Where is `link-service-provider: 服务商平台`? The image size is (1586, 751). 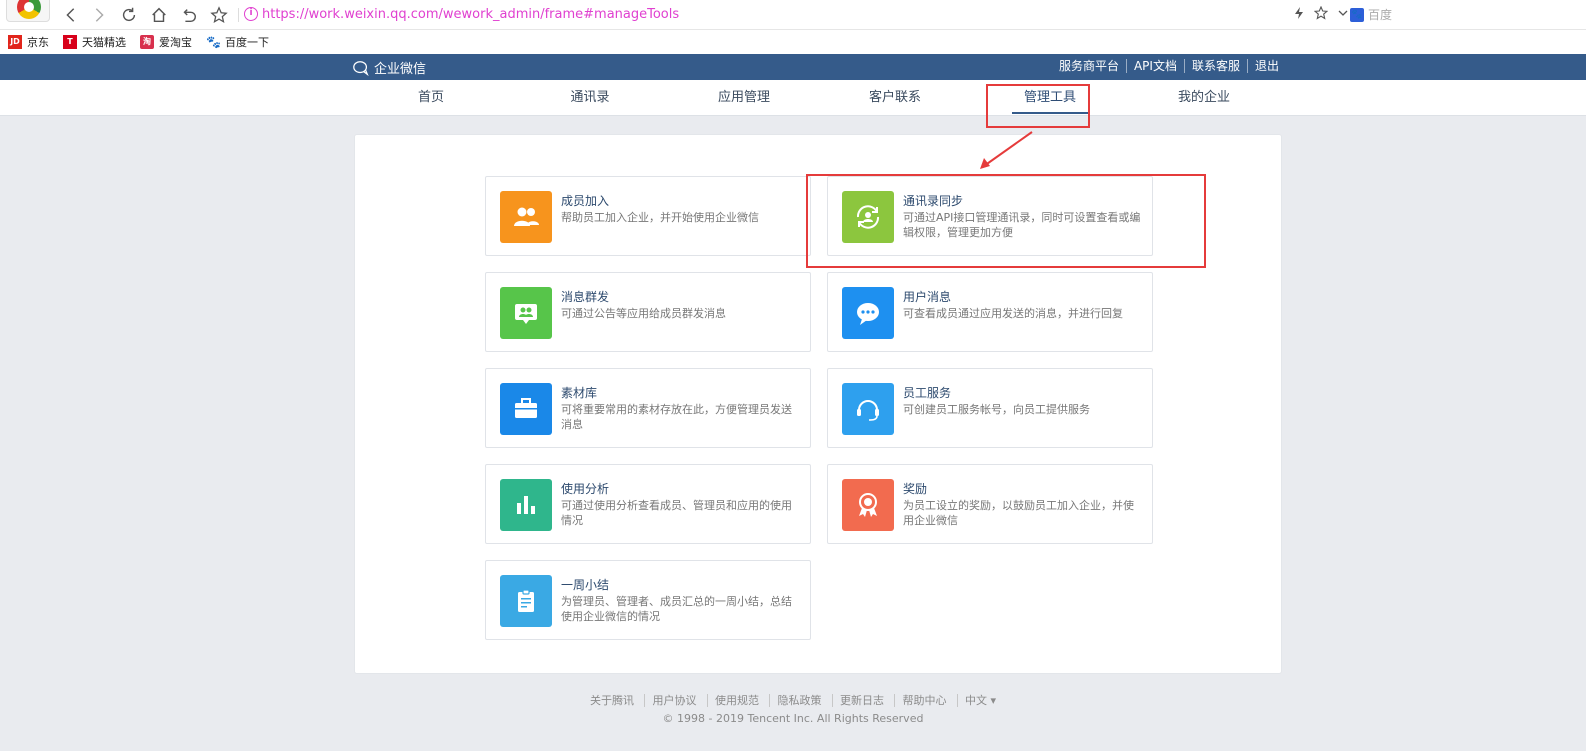 link-service-provider: 服务商平台 is located at coordinates (1089, 66).